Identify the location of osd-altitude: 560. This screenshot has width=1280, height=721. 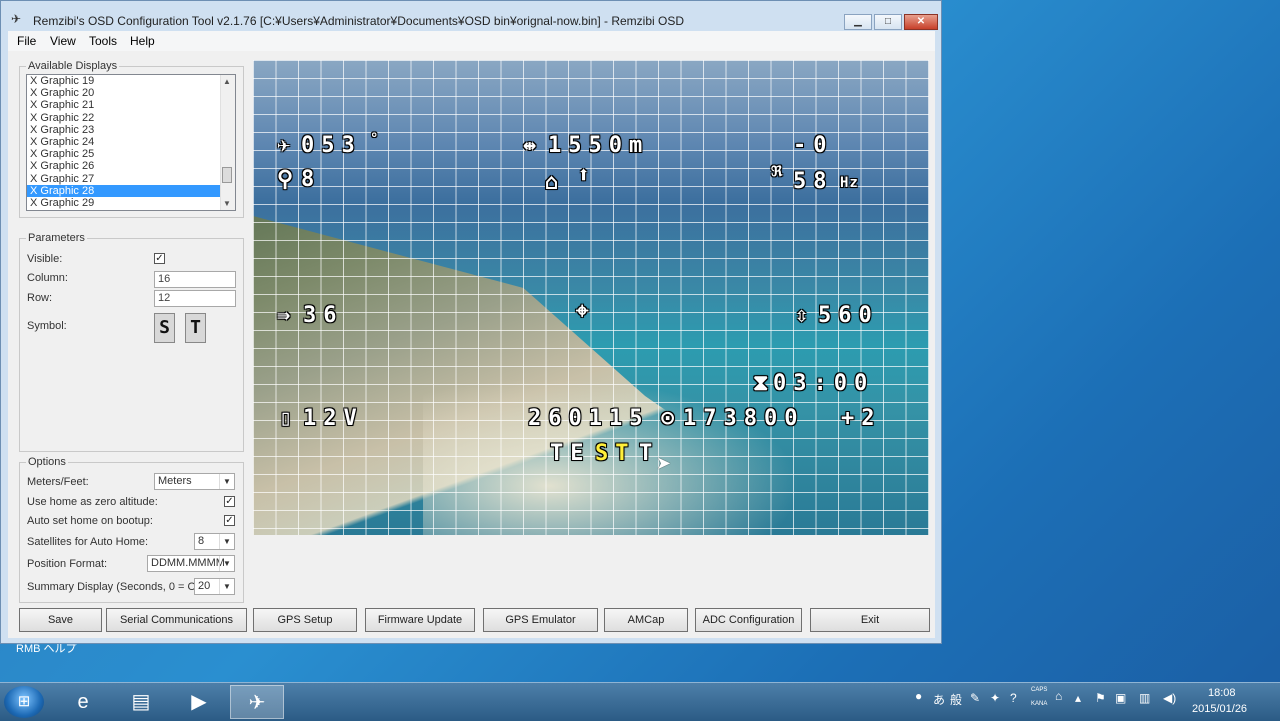
(848, 315).